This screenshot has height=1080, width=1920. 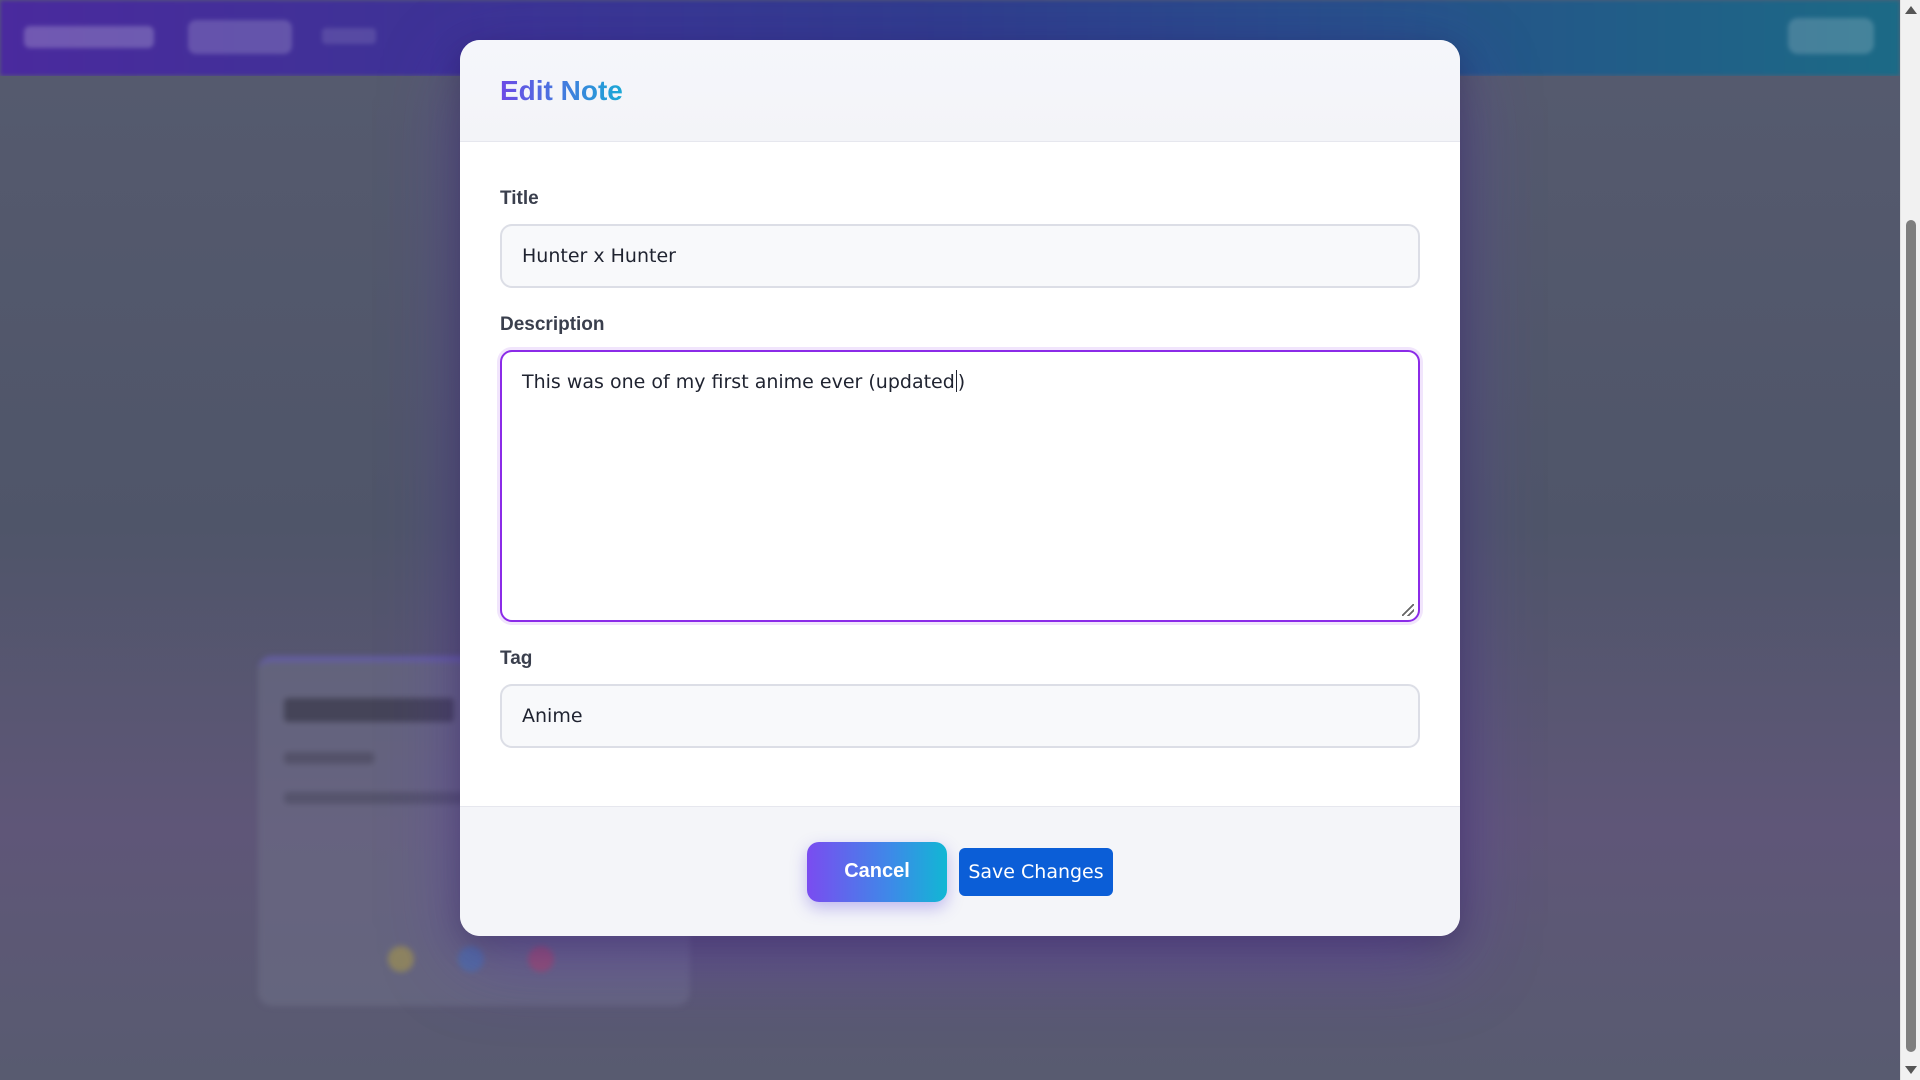 What do you see at coordinates (240, 37) in the screenshot?
I see `navbar-active-link` at bounding box center [240, 37].